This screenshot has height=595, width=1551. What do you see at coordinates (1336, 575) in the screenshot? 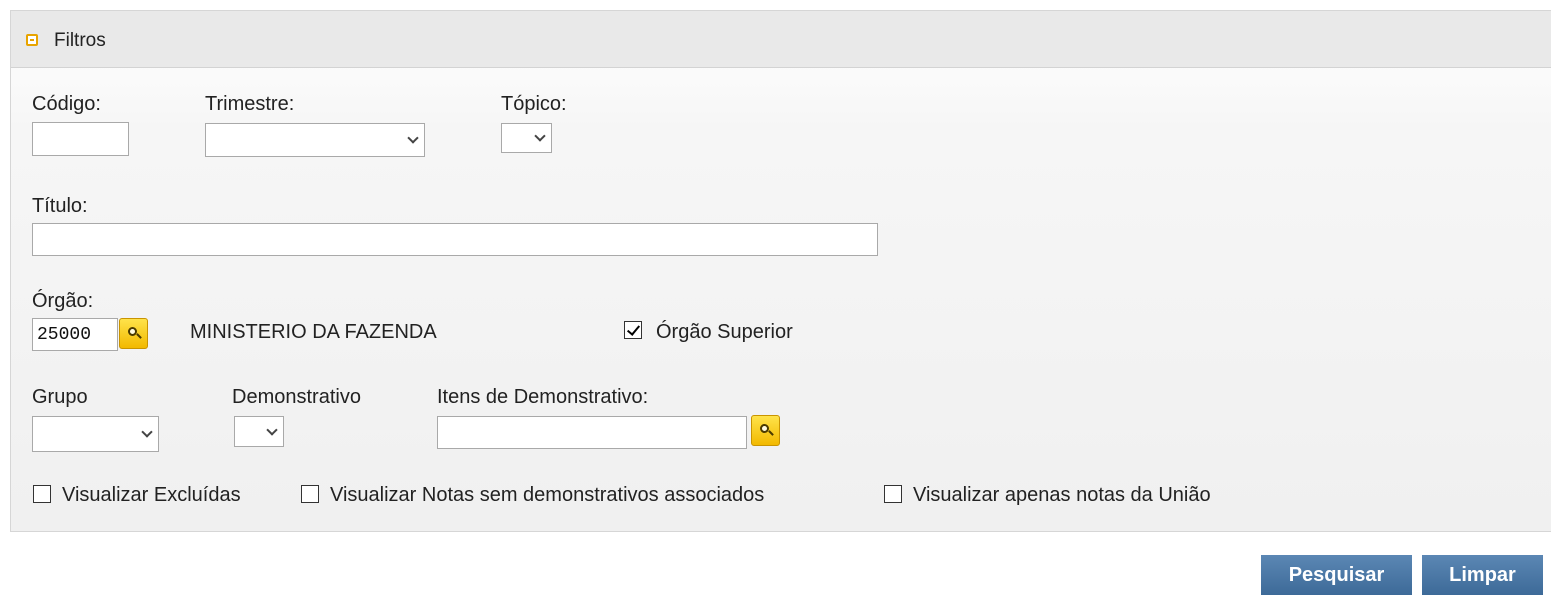
I see `pesquisar-button: Pesquisar` at bounding box center [1336, 575].